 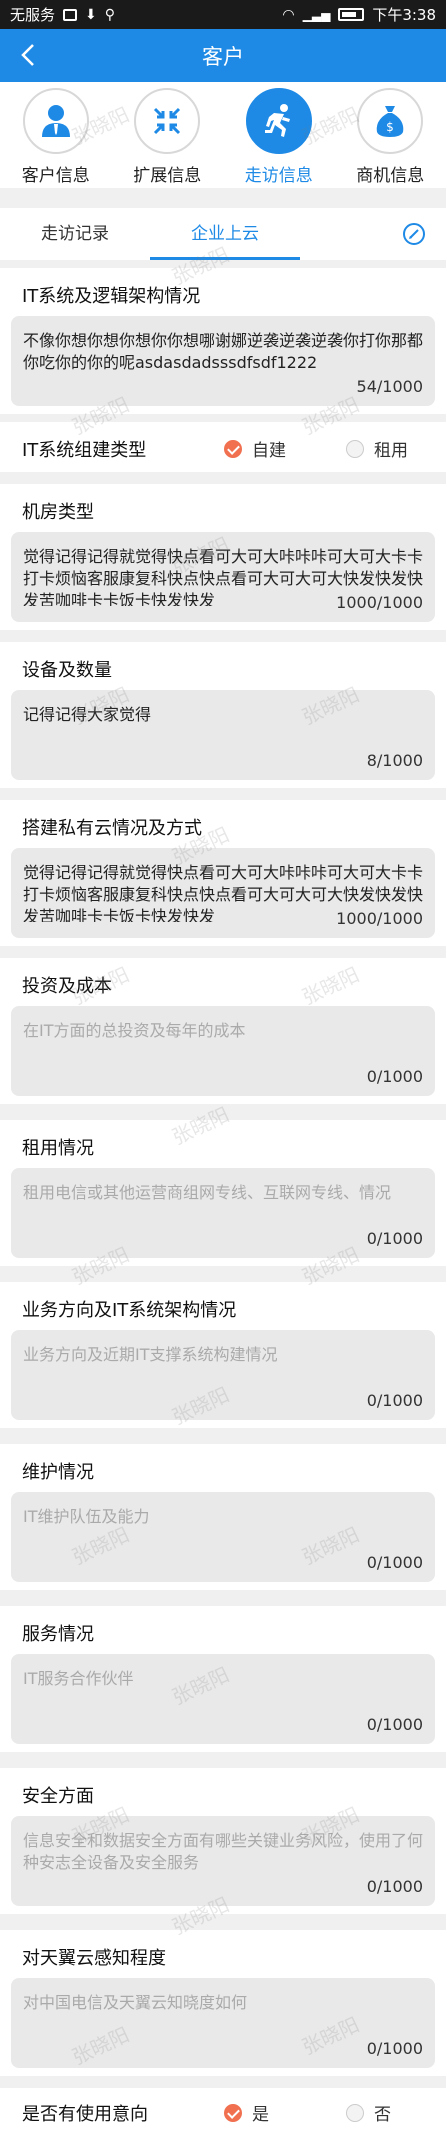 What do you see at coordinates (58, 1634) in the screenshot?
I see `section-title: 服务情况` at bounding box center [58, 1634].